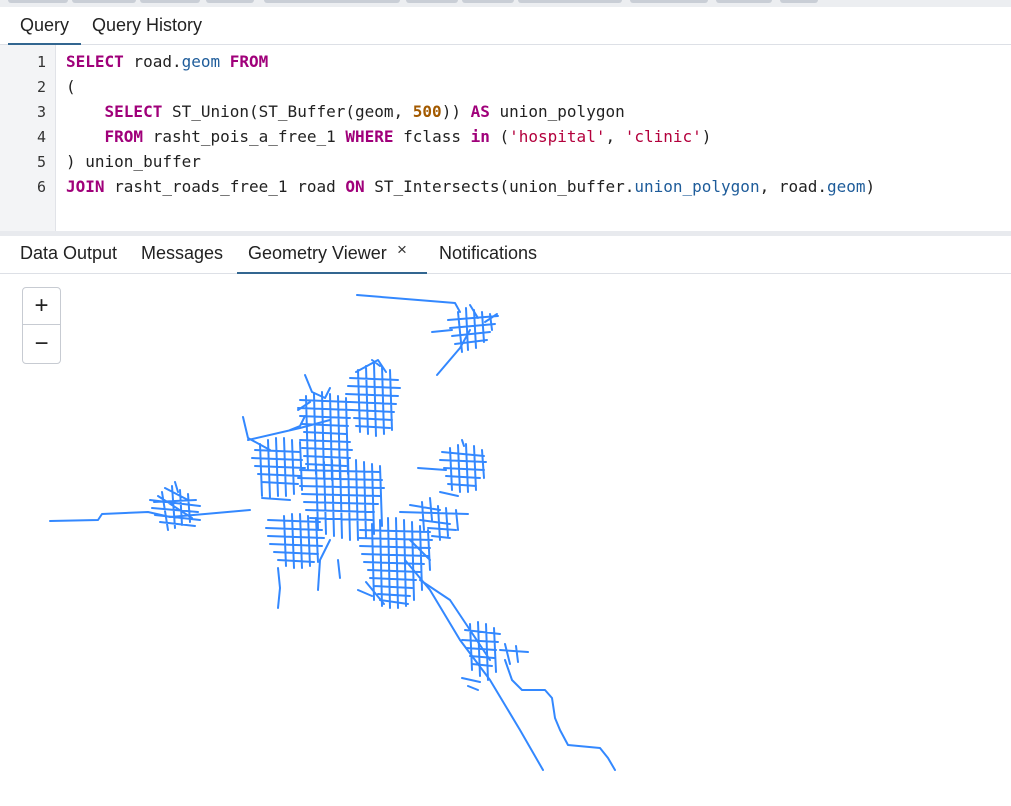  What do you see at coordinates (41, 306) in the screenshot?
I see `zoom-in-button: +` at bounding box center [41, 306].